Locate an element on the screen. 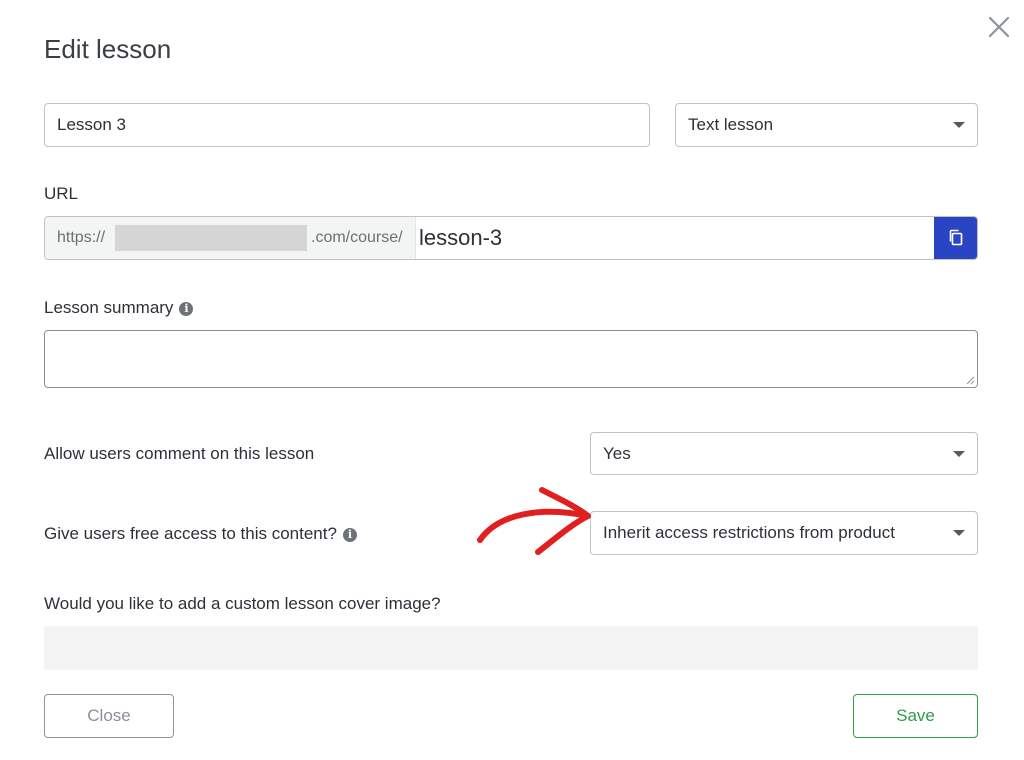  dialog-title: Edit lesson is located at coordinates (108, 49).